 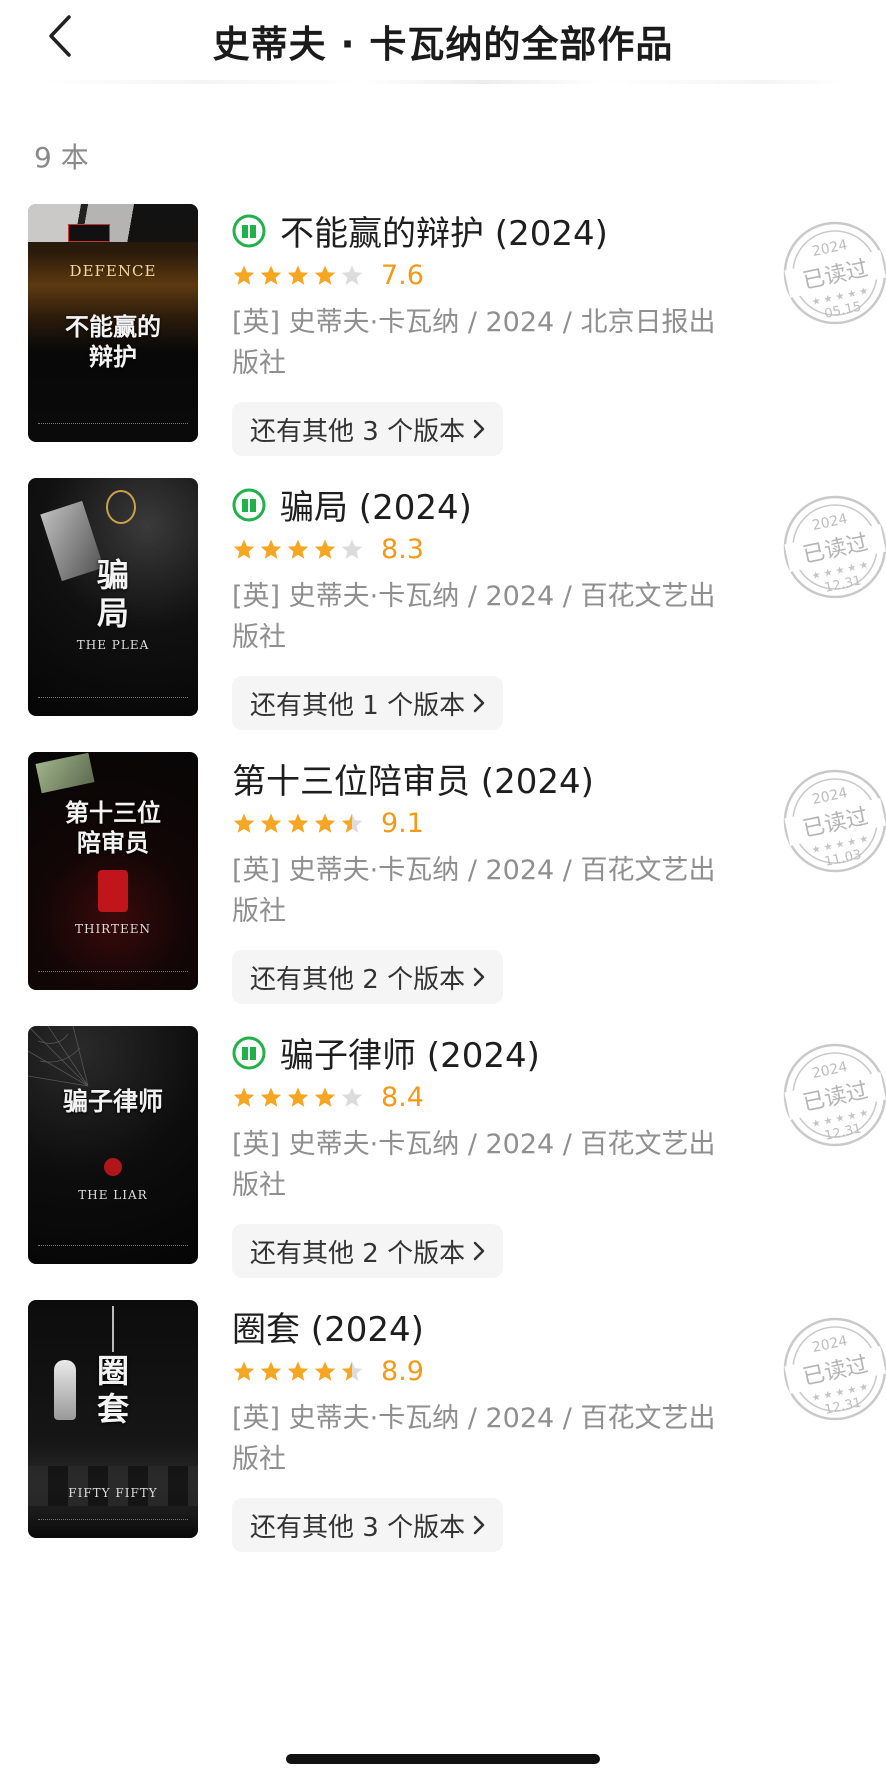 I want to click on read-stamp-icon: 2024 已读过 ★ ★ ★ ★ ★ 05.15, so click(x=834, y=273).